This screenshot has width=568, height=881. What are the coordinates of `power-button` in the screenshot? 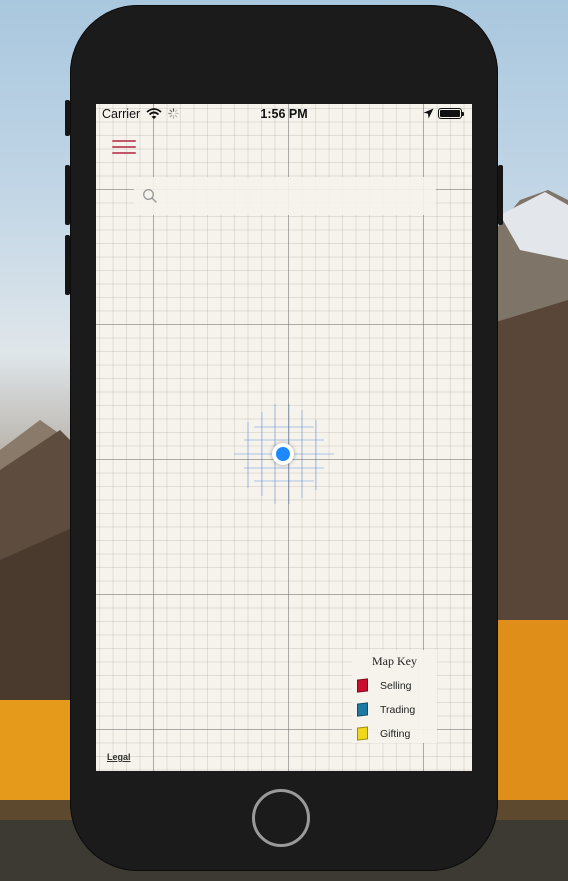 It's located at (500, 195).